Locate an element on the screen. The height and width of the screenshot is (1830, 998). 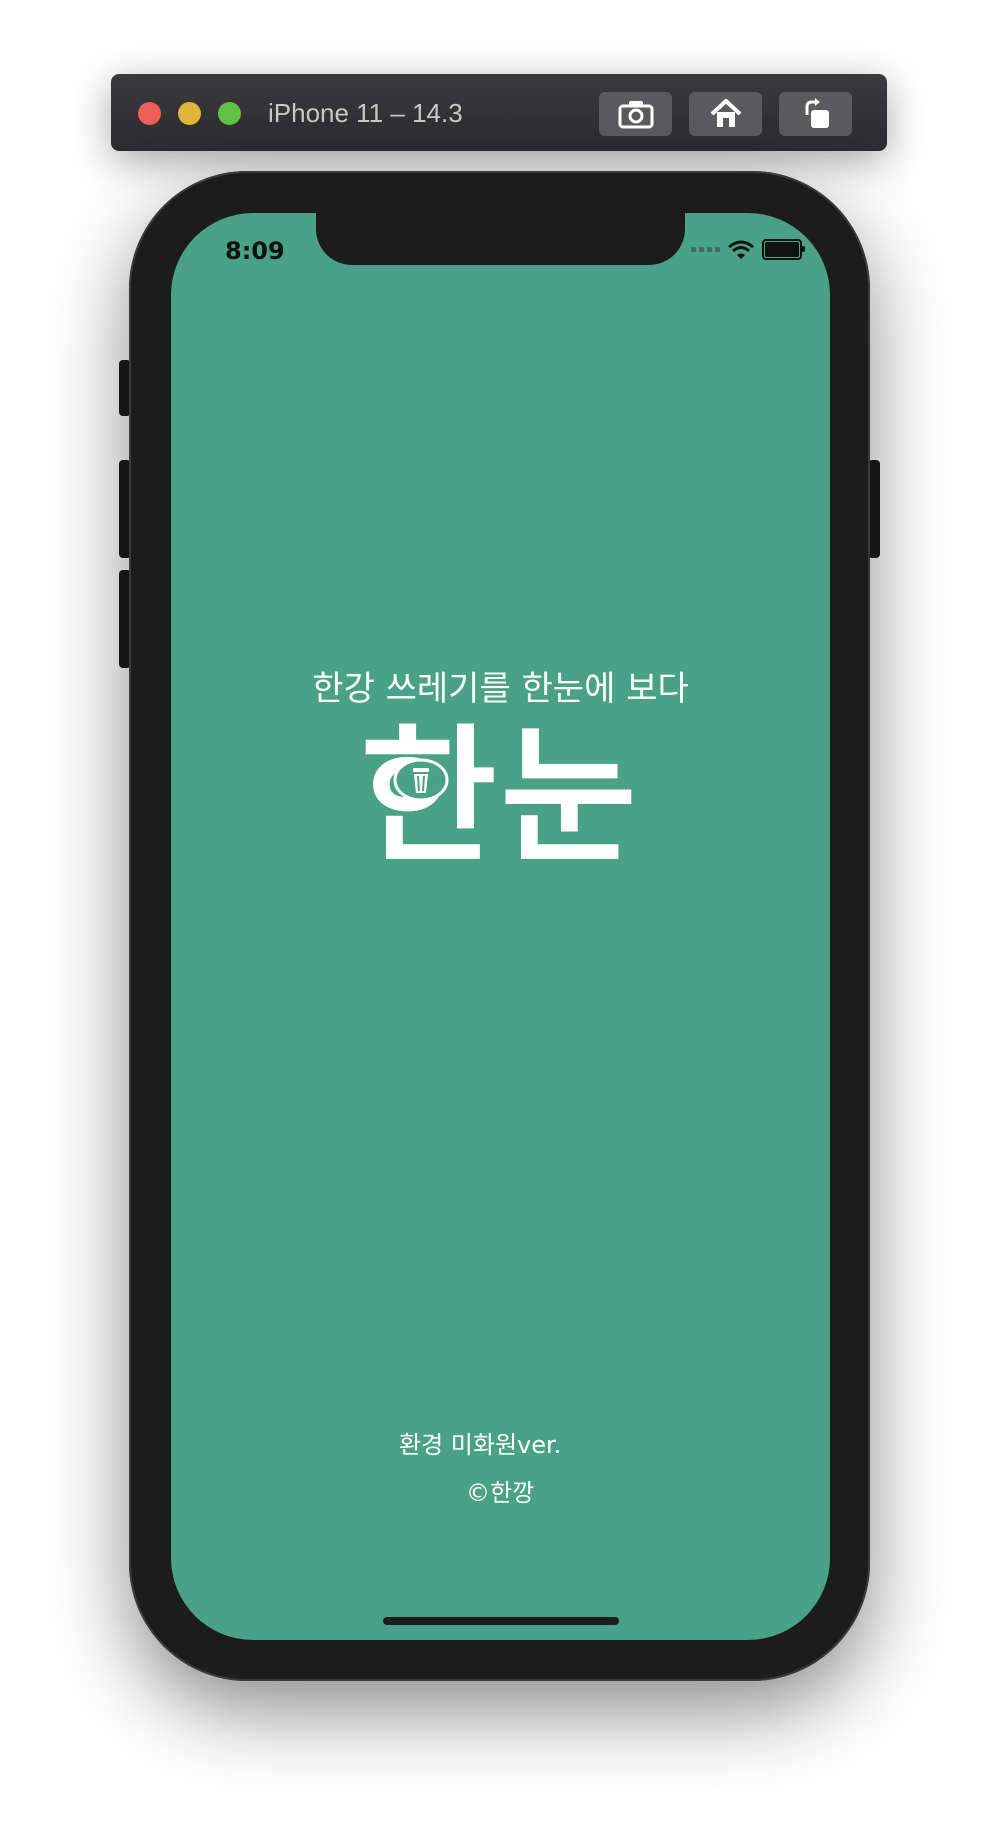
footer-version: 환경 미화원ver. is located at coordinates (480, 1445).